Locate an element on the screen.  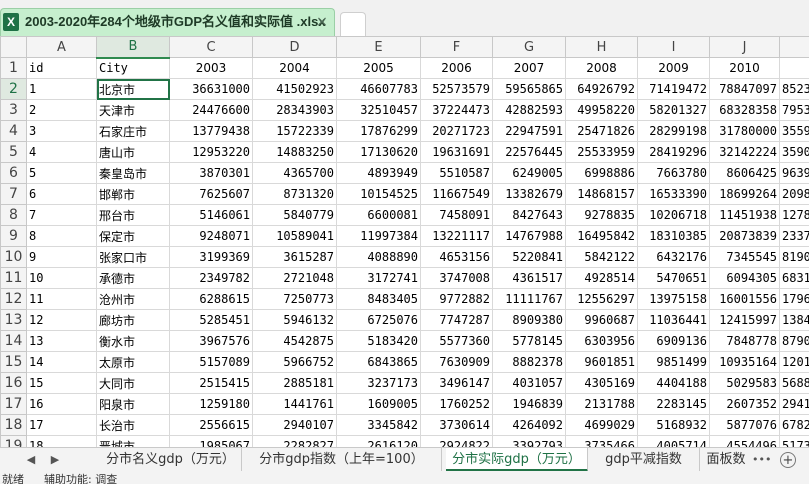
cell-j19: 4554496 is located at coordinates (744, 441).